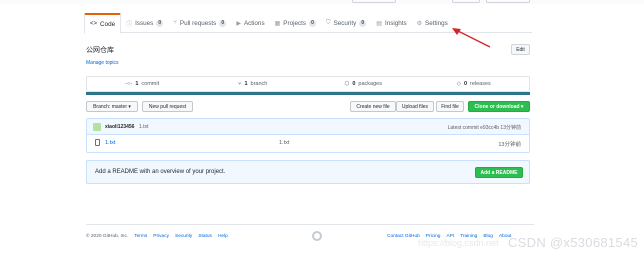 This screenshot has width=644, height=259. Describe the element at coordinates (102, 63) in the screenshot. I see `manage-topics-link: Manage topics` at that location.